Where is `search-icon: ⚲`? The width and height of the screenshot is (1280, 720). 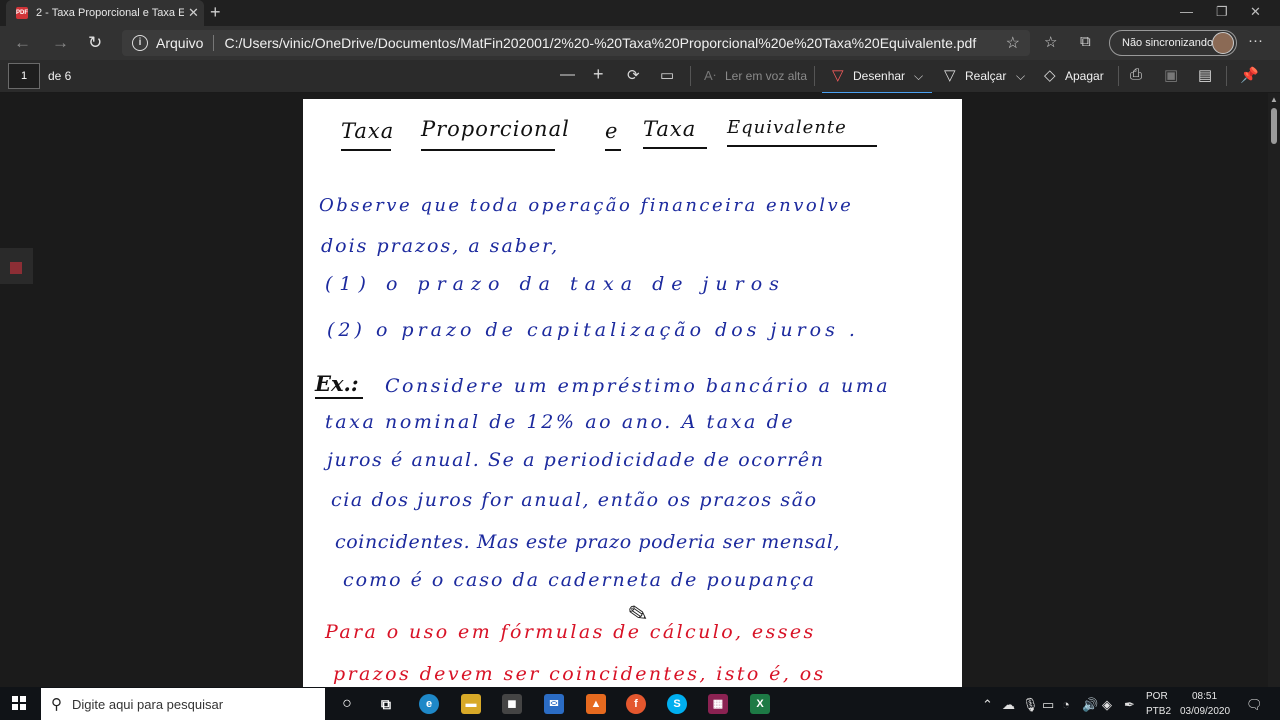
search-icon: ⚲ is located at coordinates (56, 704).